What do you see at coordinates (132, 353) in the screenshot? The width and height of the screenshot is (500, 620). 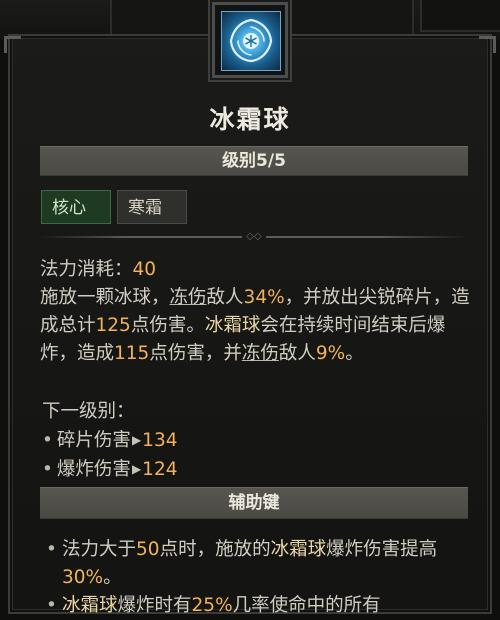 I see `desc-value: 115` at bounding box center [132, 353].